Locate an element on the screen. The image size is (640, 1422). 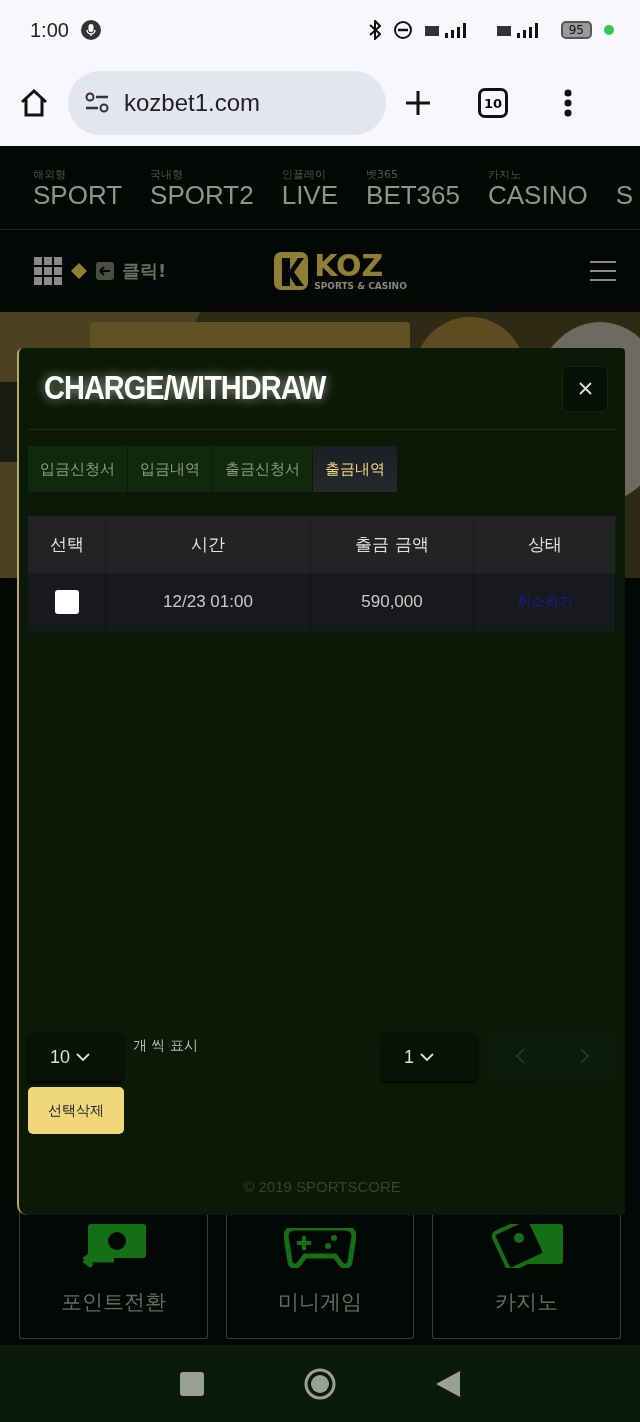
plus-icon is located at coordinates (418, 103).